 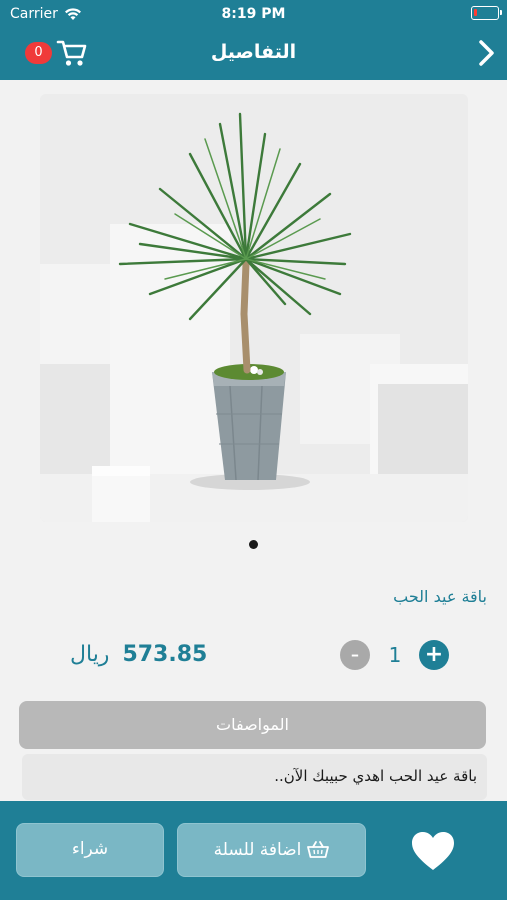 I want to click on carousel-page-indicator, so click(x=253, y=544).